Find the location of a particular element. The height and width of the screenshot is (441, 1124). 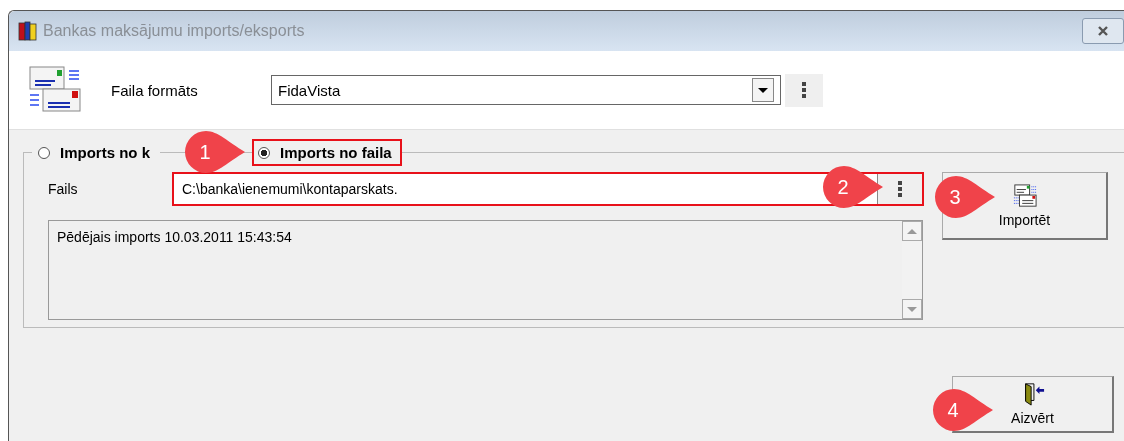

format-dropdown: FidaVista is located at coordinates (526, 90).